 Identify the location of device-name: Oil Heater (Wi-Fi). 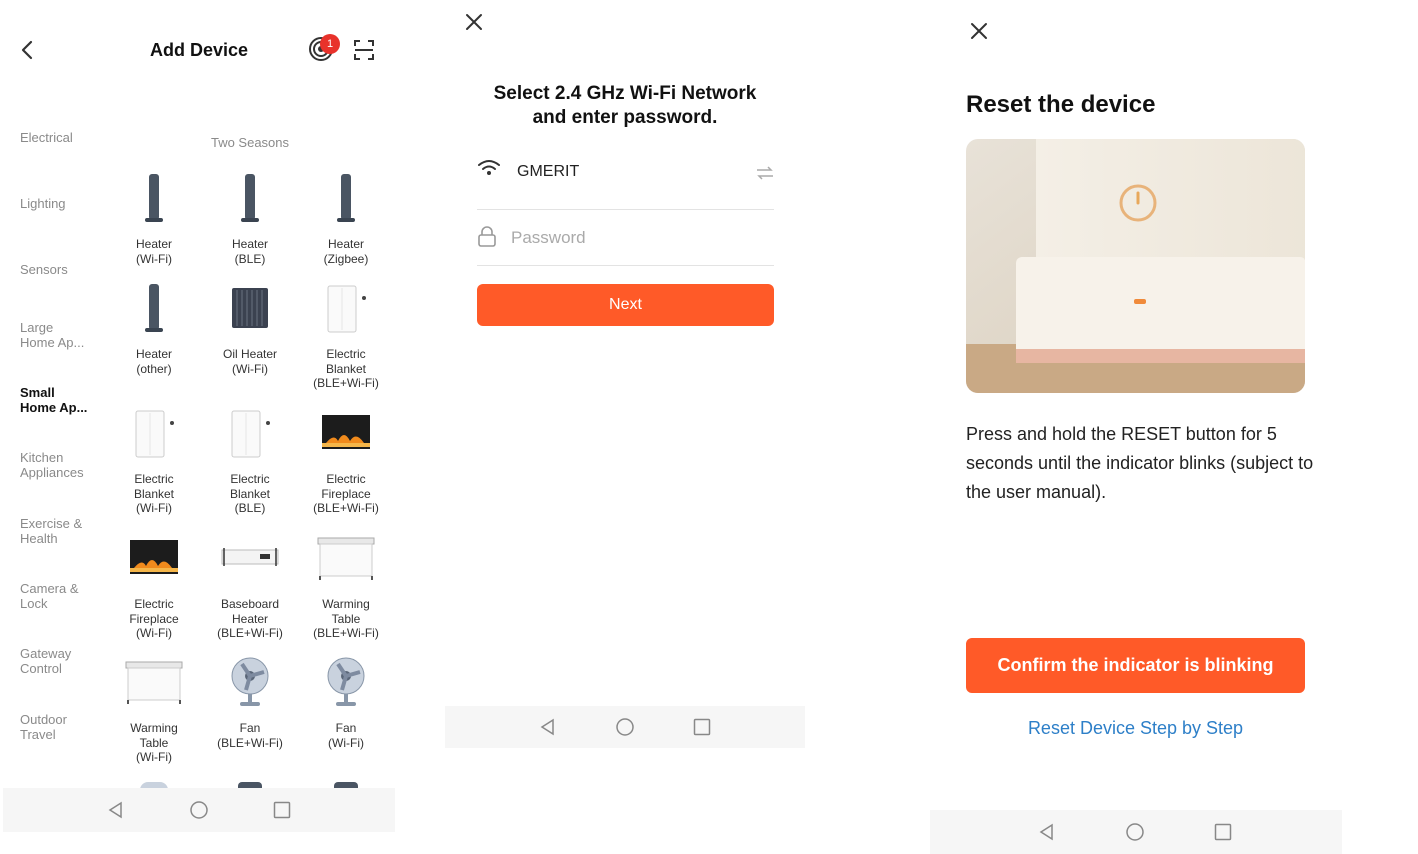
(250, 361).